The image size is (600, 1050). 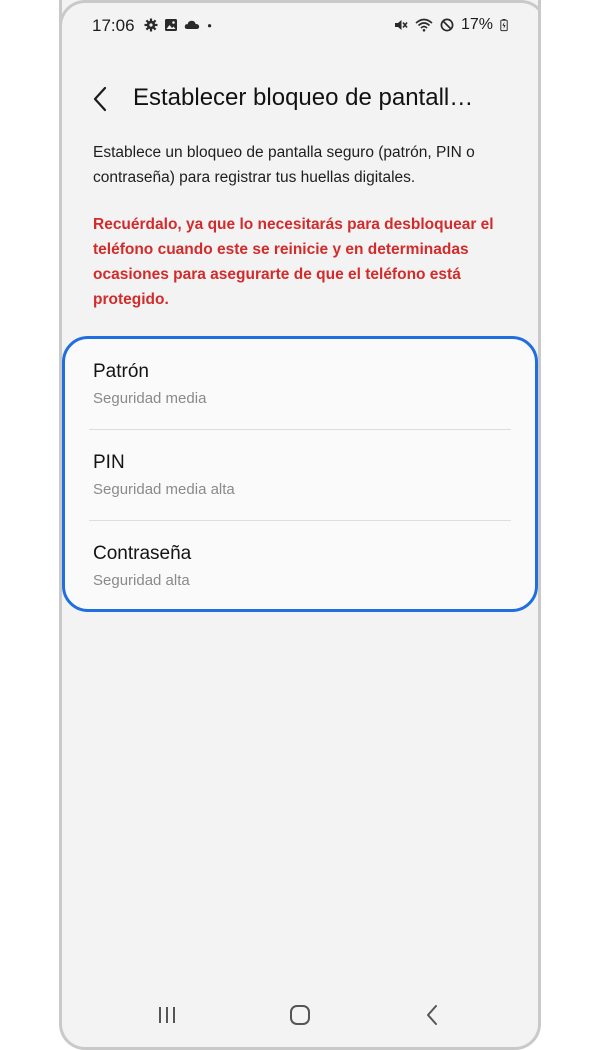 I want to click on option-title: Contraseña, so click(x=142, y=553).